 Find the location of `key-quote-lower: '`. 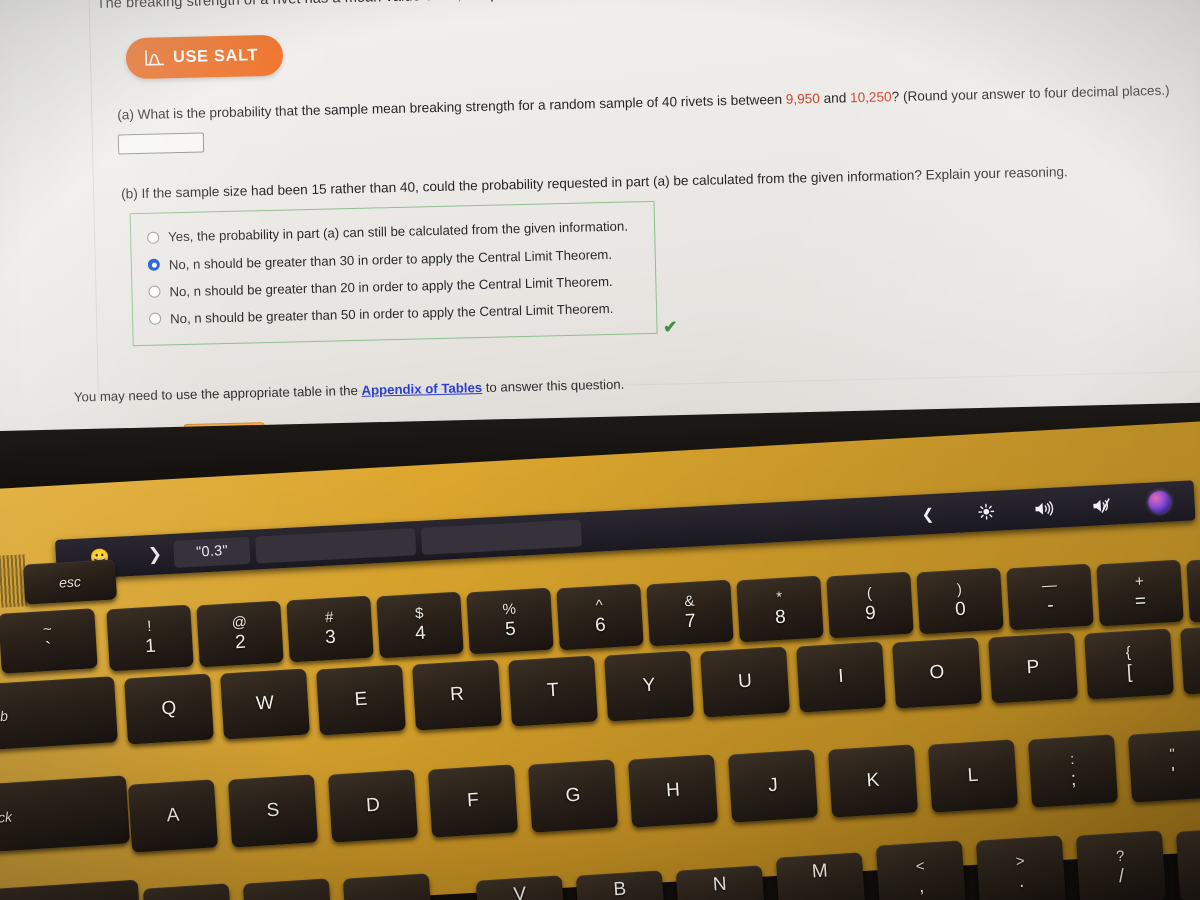

key-quote-lower: ' is located at coordinates (1173, 774).